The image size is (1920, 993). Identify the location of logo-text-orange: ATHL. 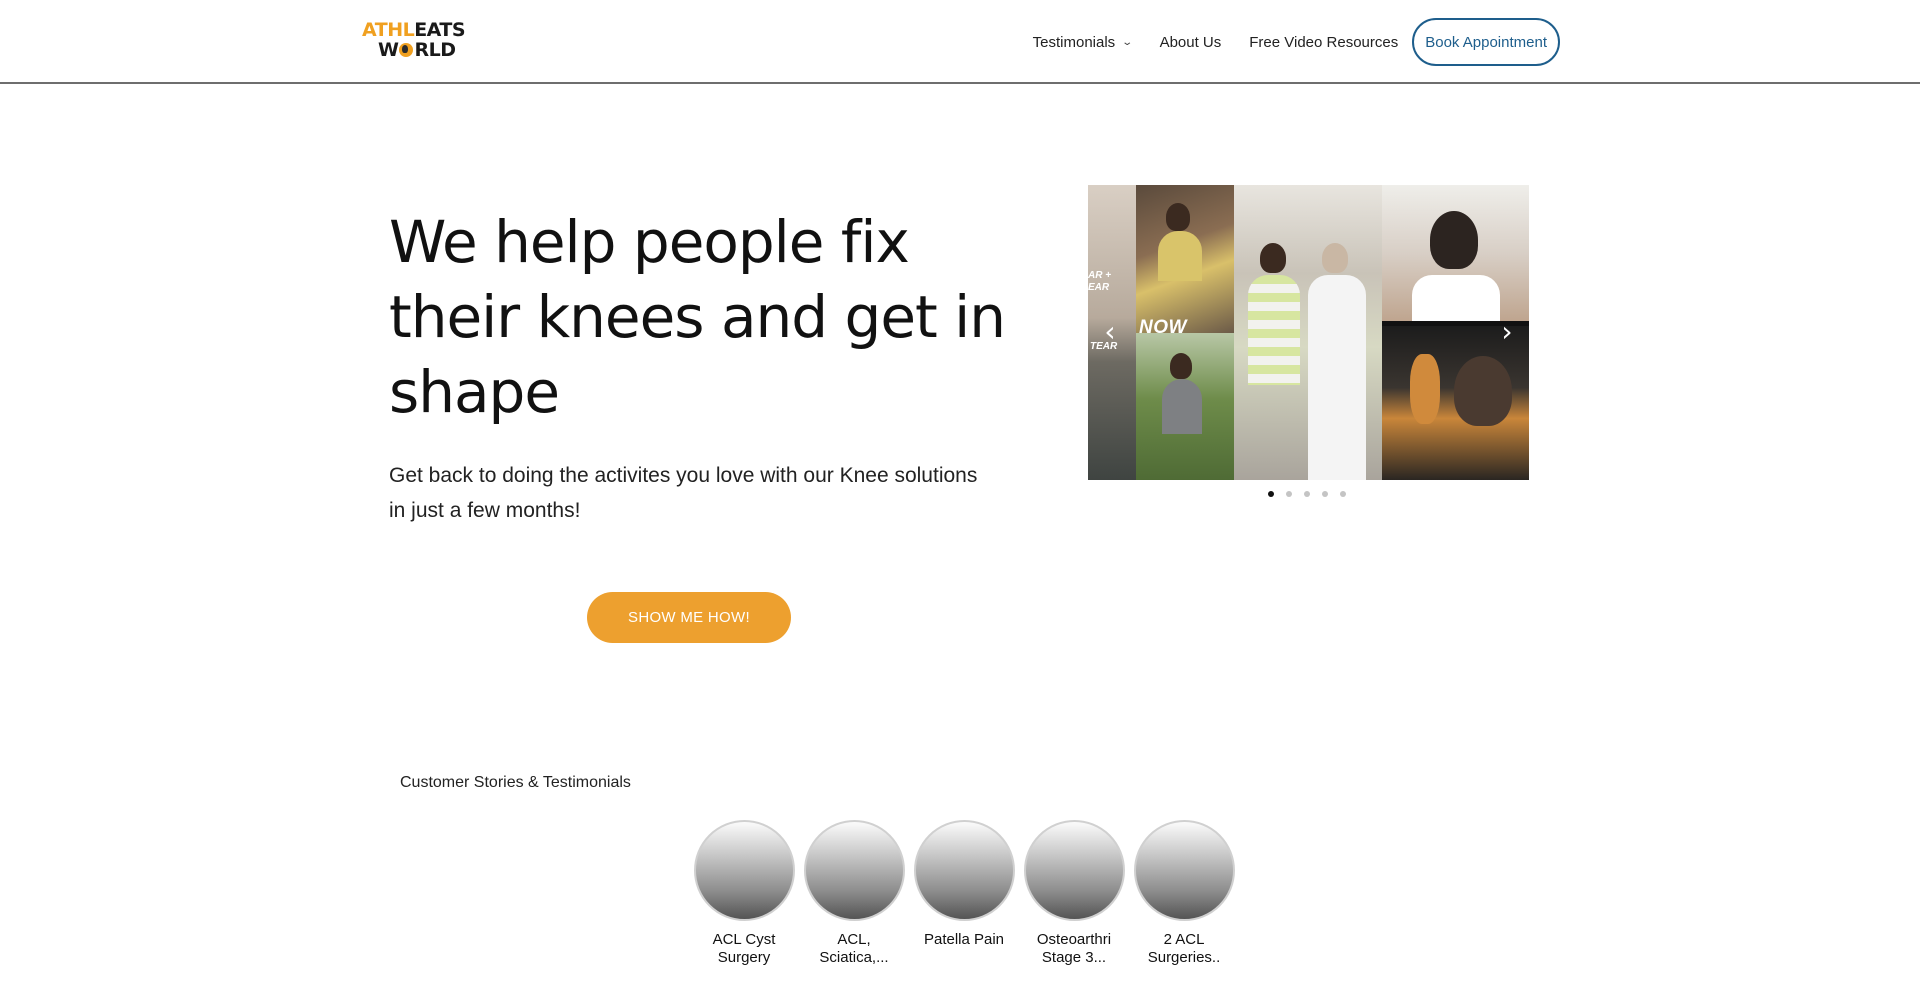
(388, 30).